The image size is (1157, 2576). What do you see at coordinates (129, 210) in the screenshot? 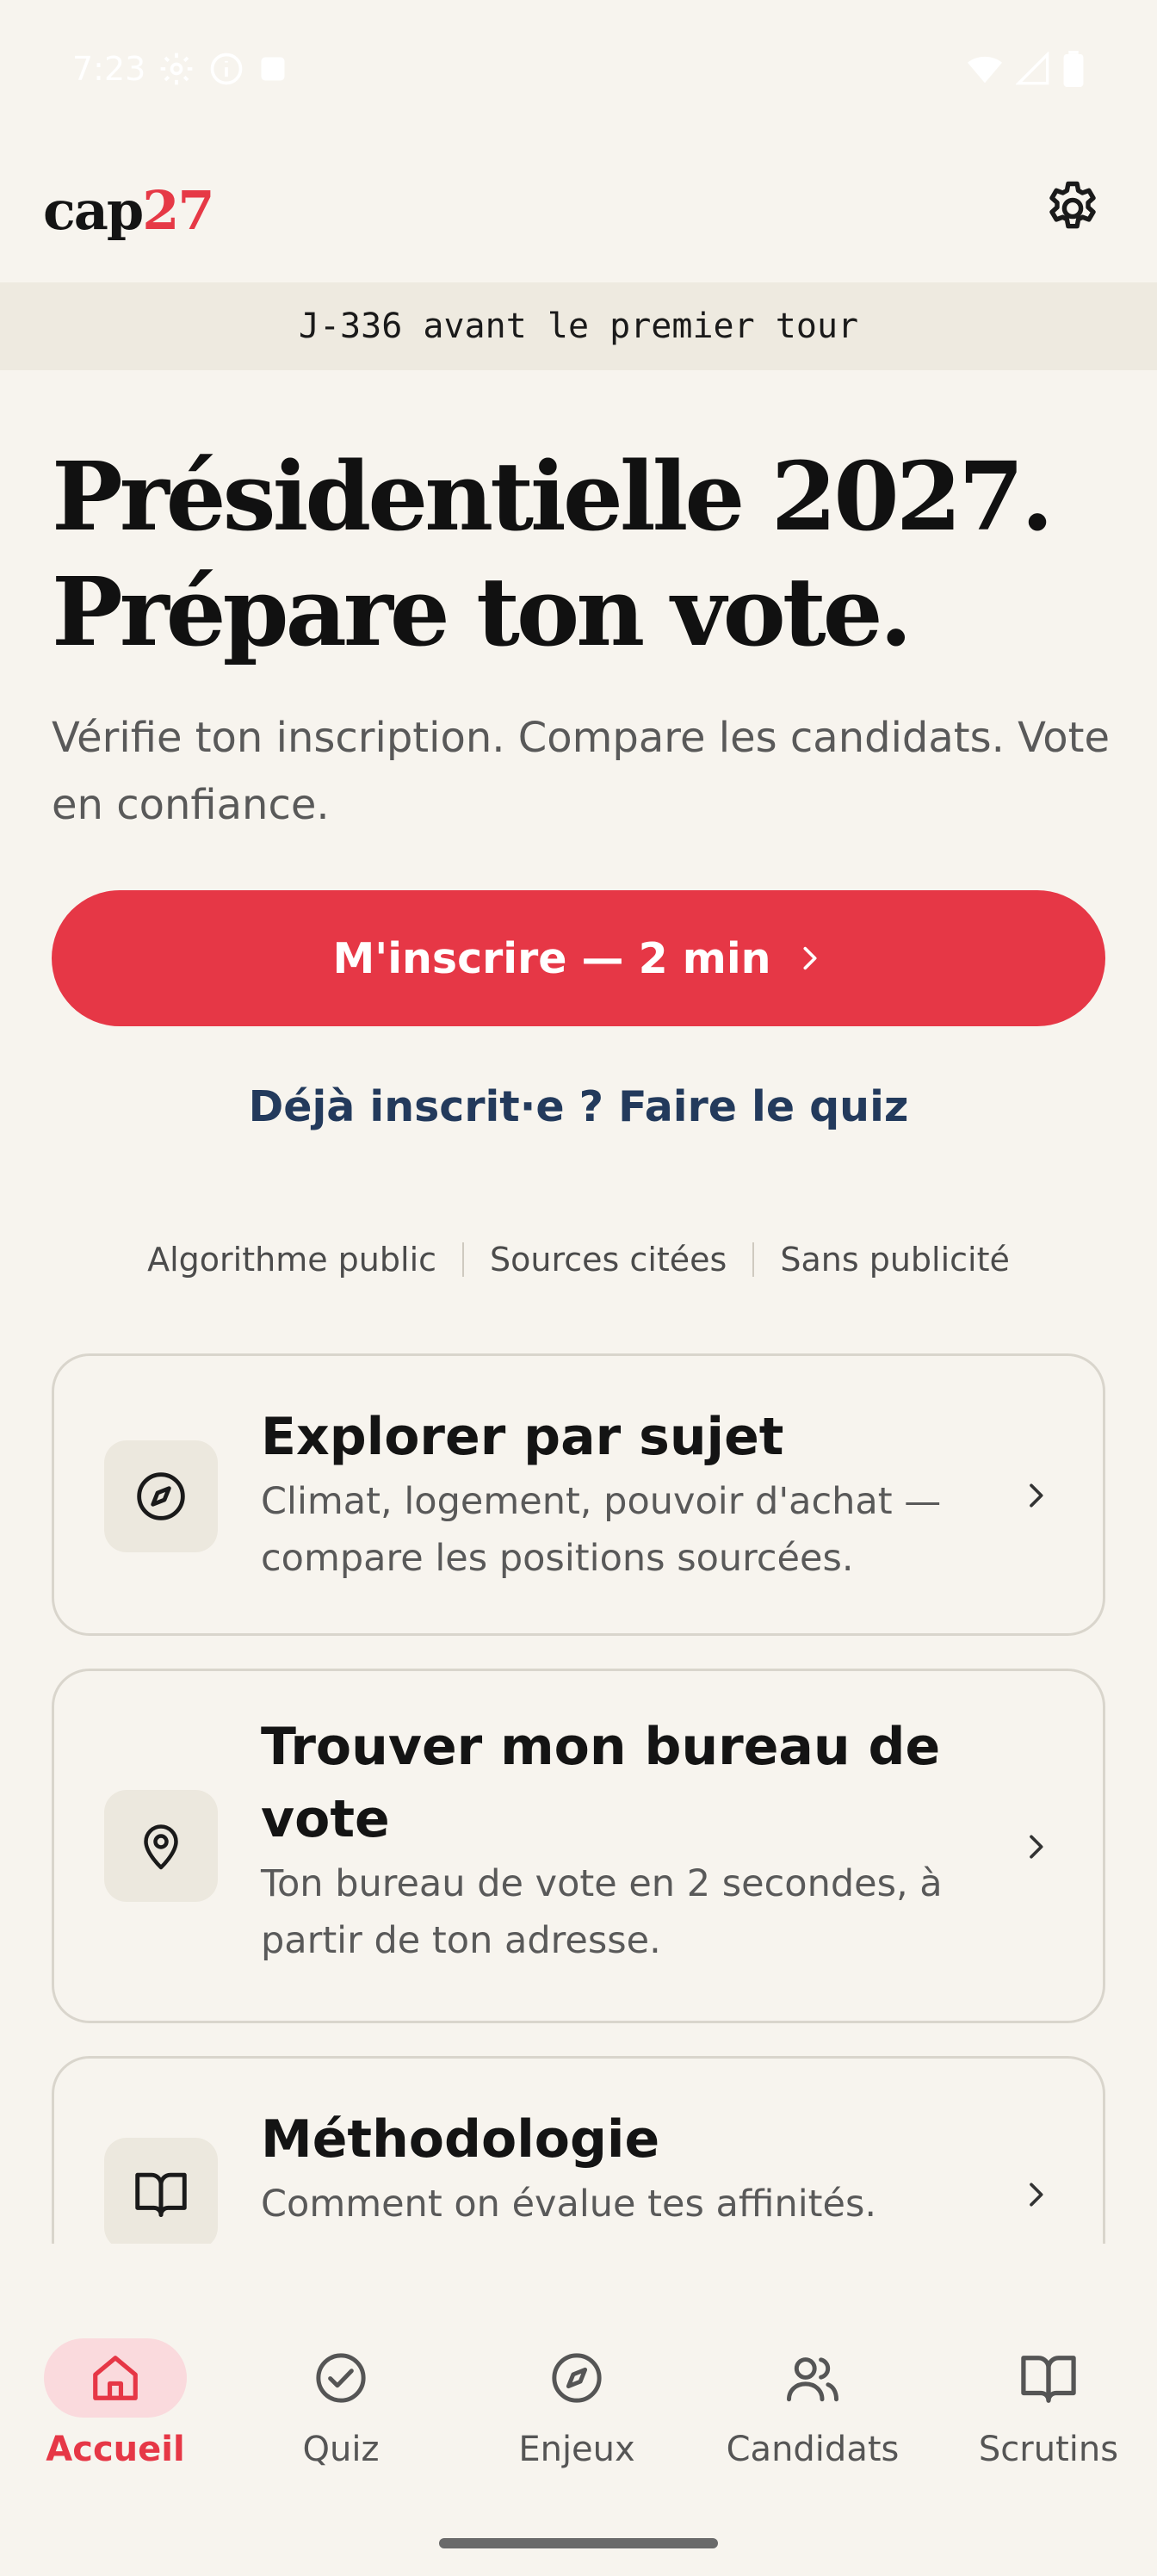
I see `app-logo: cap27` at bounding box center [129, 210].